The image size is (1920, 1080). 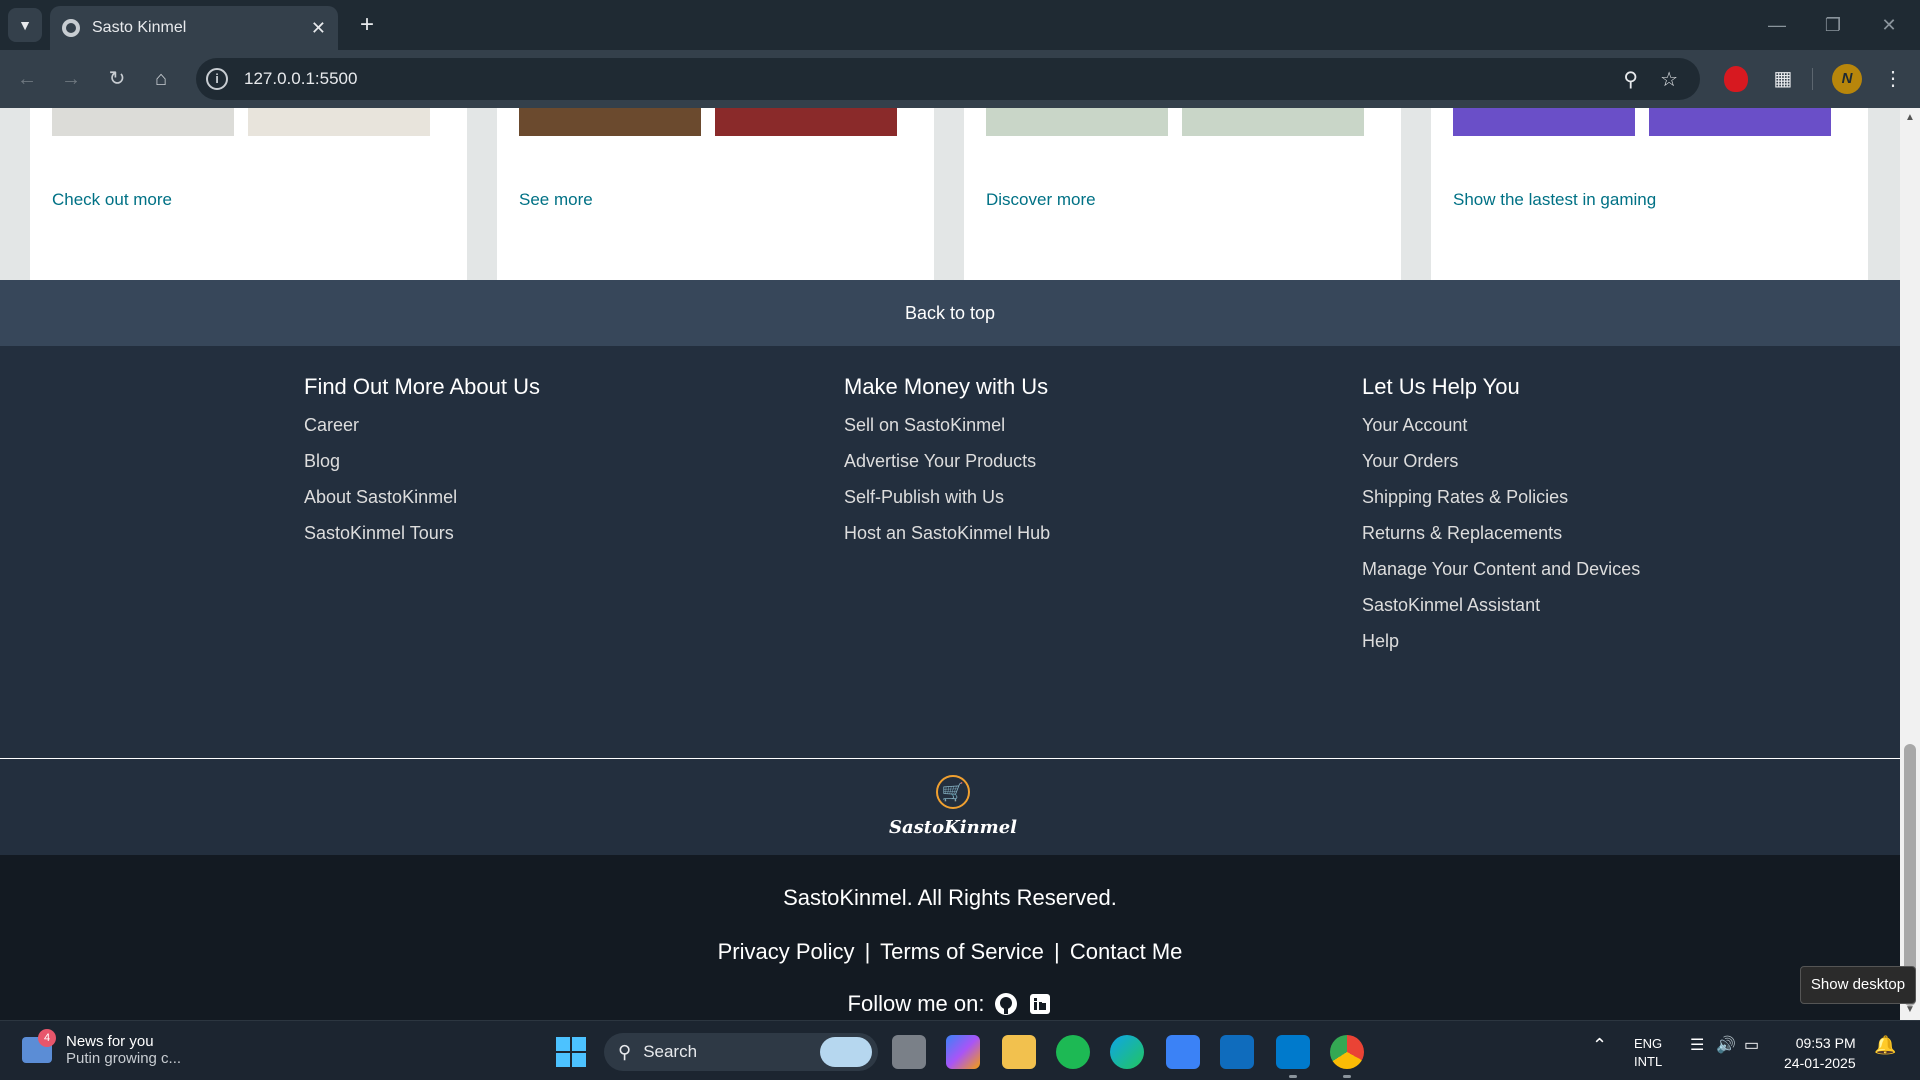 I want to click on terms-of-service-link: Terms of Service, so click(x=962, y=951).